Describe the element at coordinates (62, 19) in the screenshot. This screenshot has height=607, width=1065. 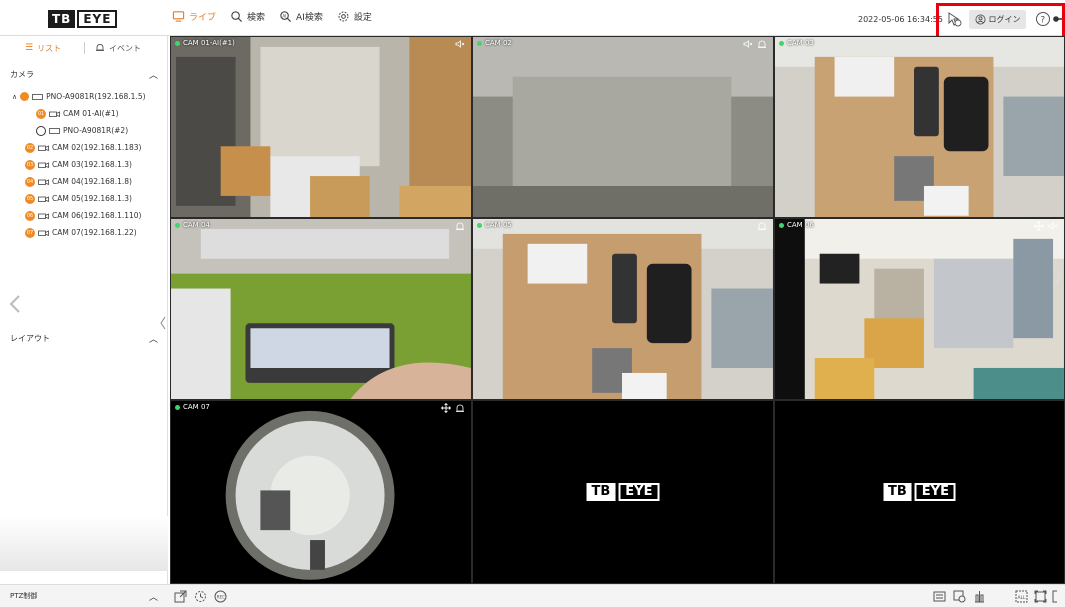
I see `logo-tb: TB` at that location.